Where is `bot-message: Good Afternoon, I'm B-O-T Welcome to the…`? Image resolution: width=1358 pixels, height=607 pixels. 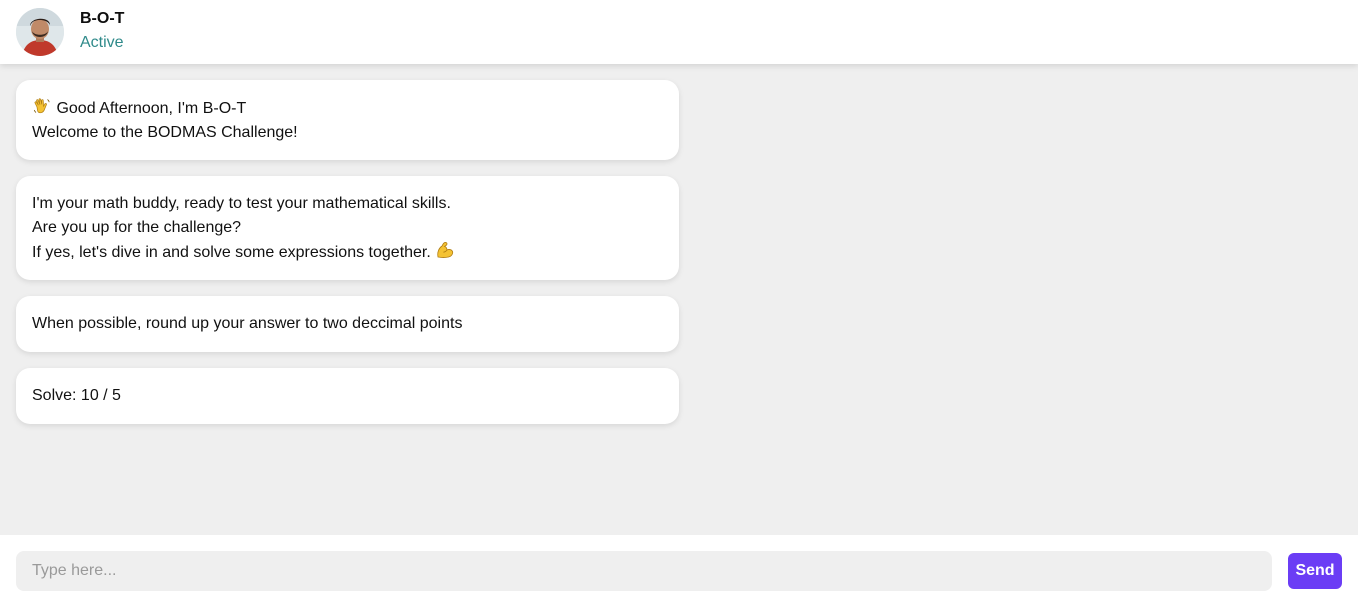 bot-message: Good Afternoon, I'm B-O-T Welcome to the… is located at coordinates (347, 120).